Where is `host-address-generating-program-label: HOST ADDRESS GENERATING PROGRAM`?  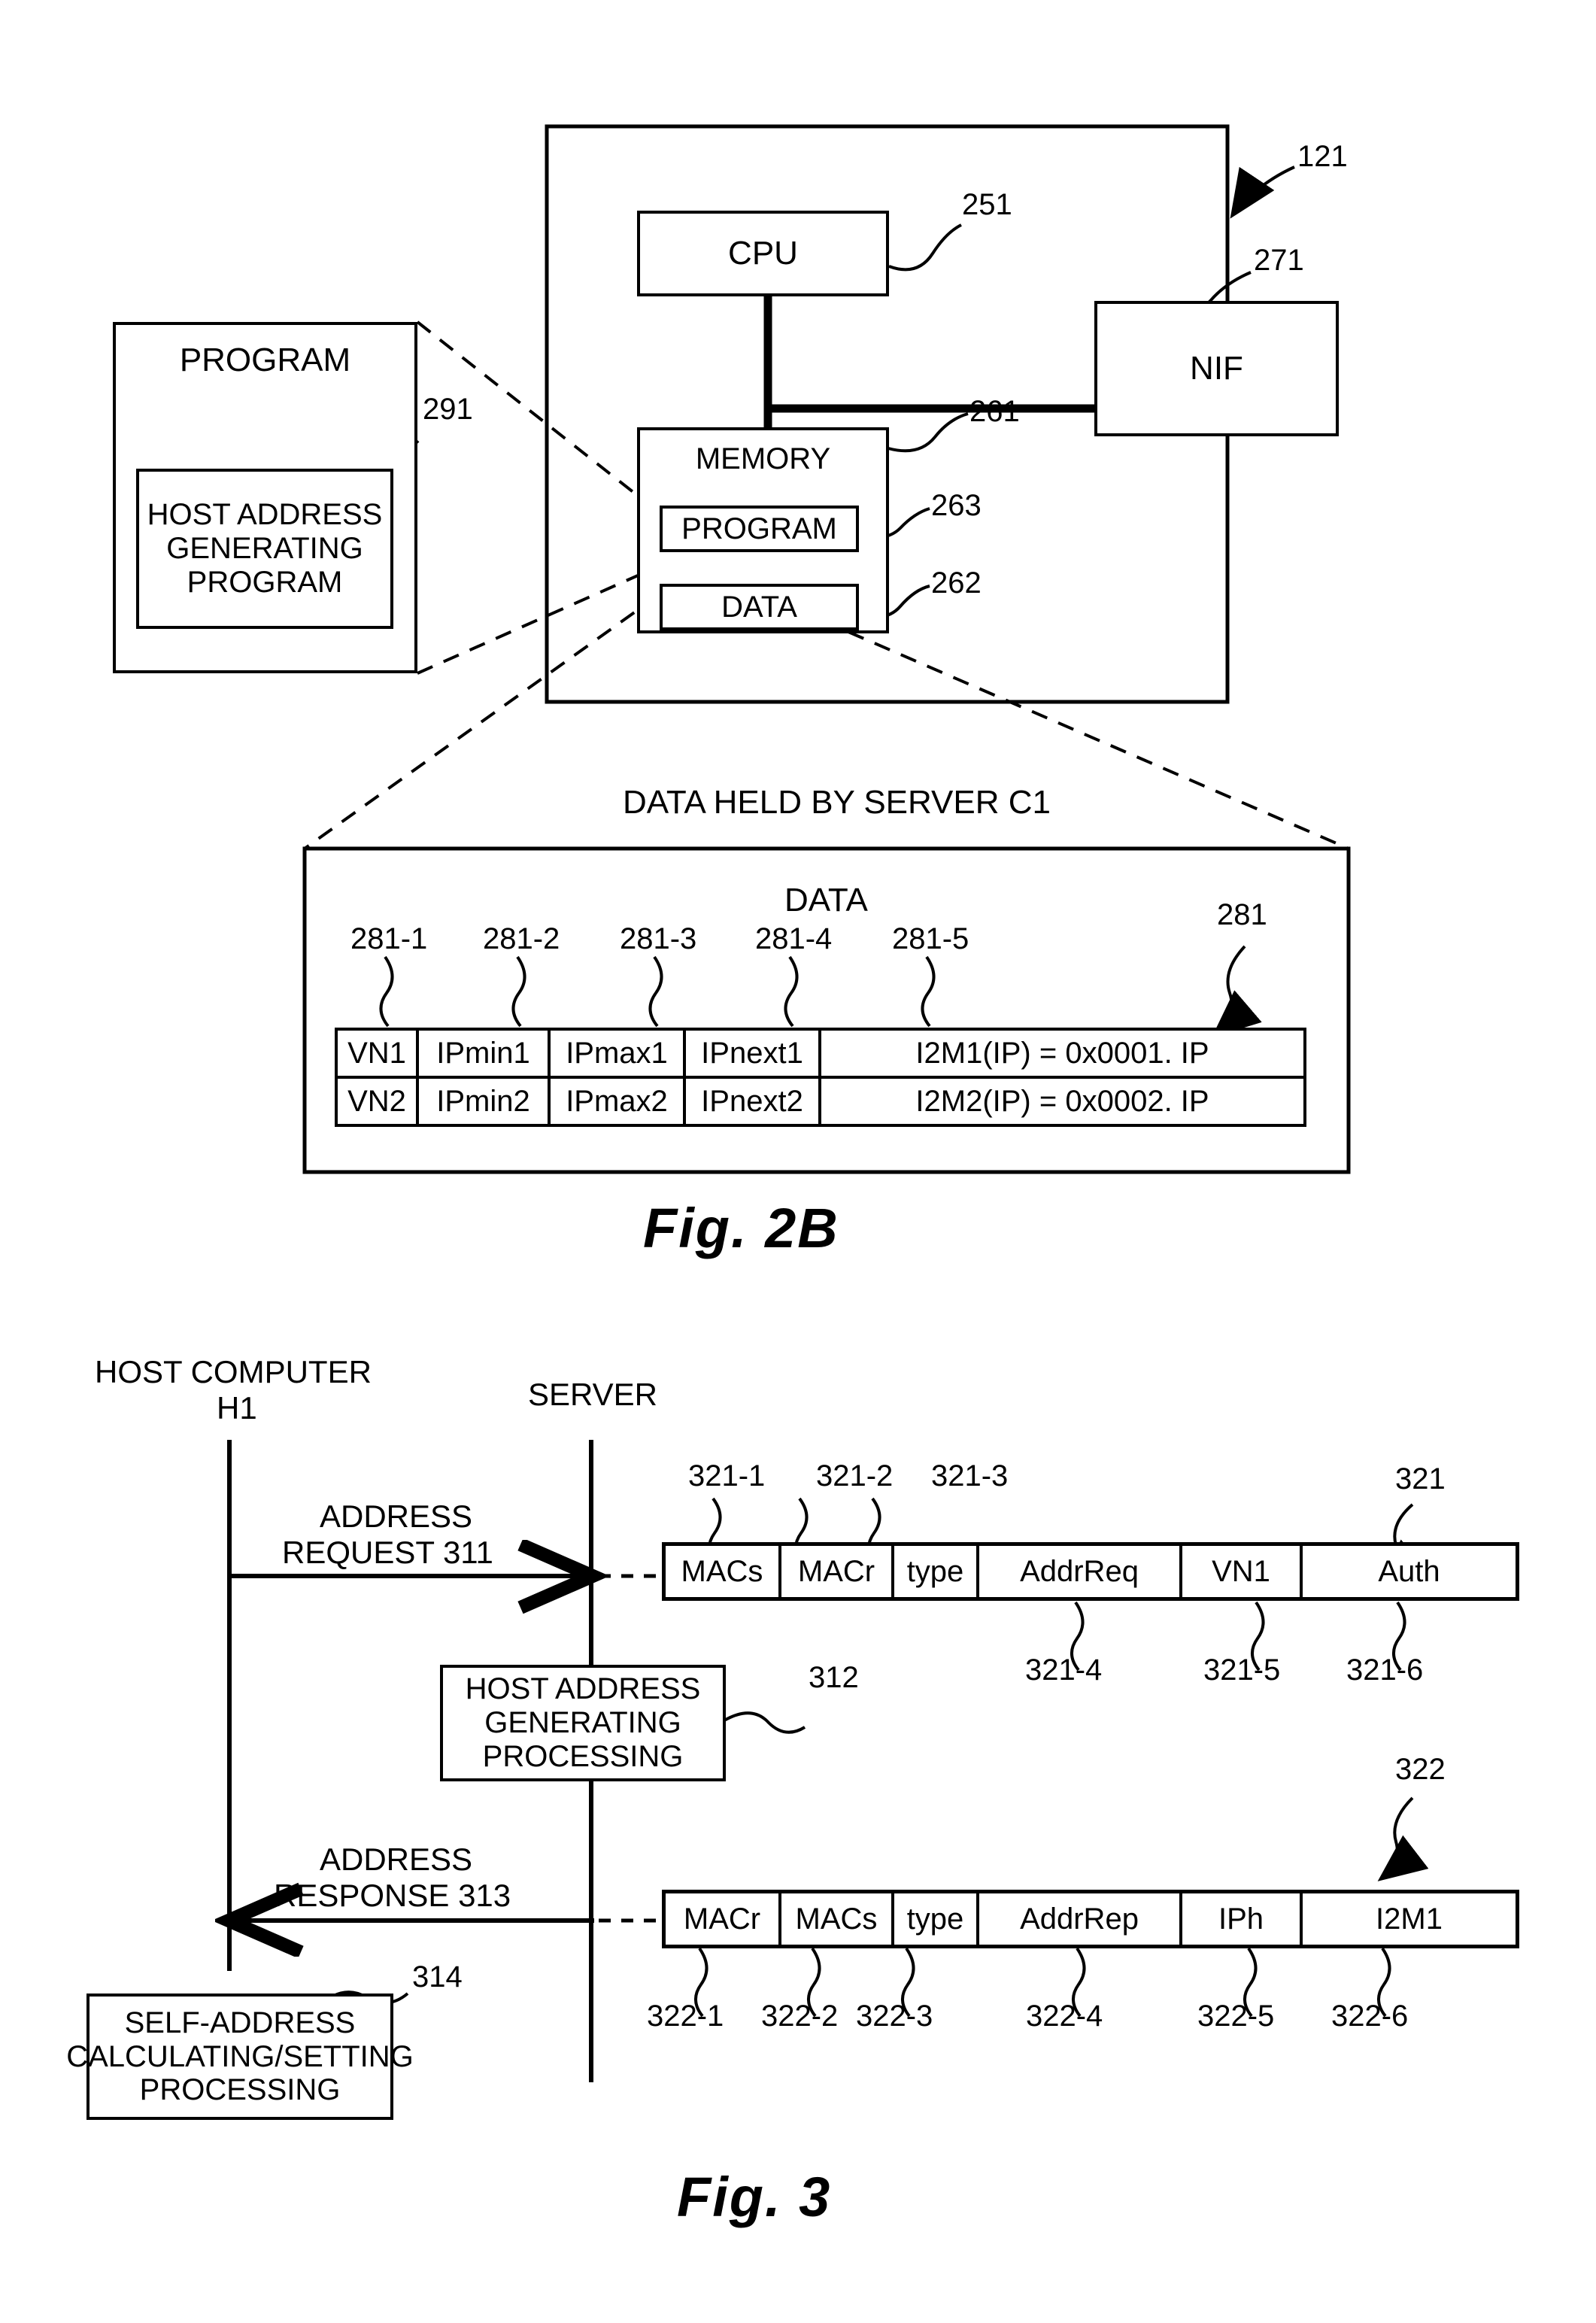 host-address-generating-program-label: HOST ADDRESS GENERATING PROGRAM is located at coordinates (265, 549).